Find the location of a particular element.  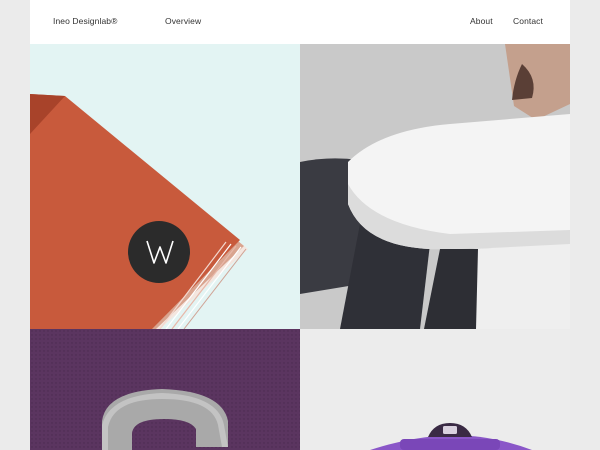

w-badge-icon is located at coordinates (159, 252).